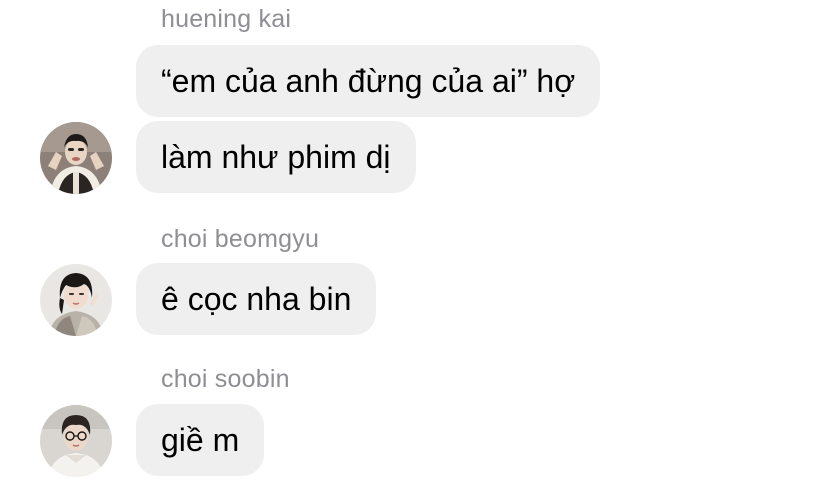 The width and height of the screenshot is (828, 489). I want to click on message-bubble: làm như phim dị, so click(276, 157).